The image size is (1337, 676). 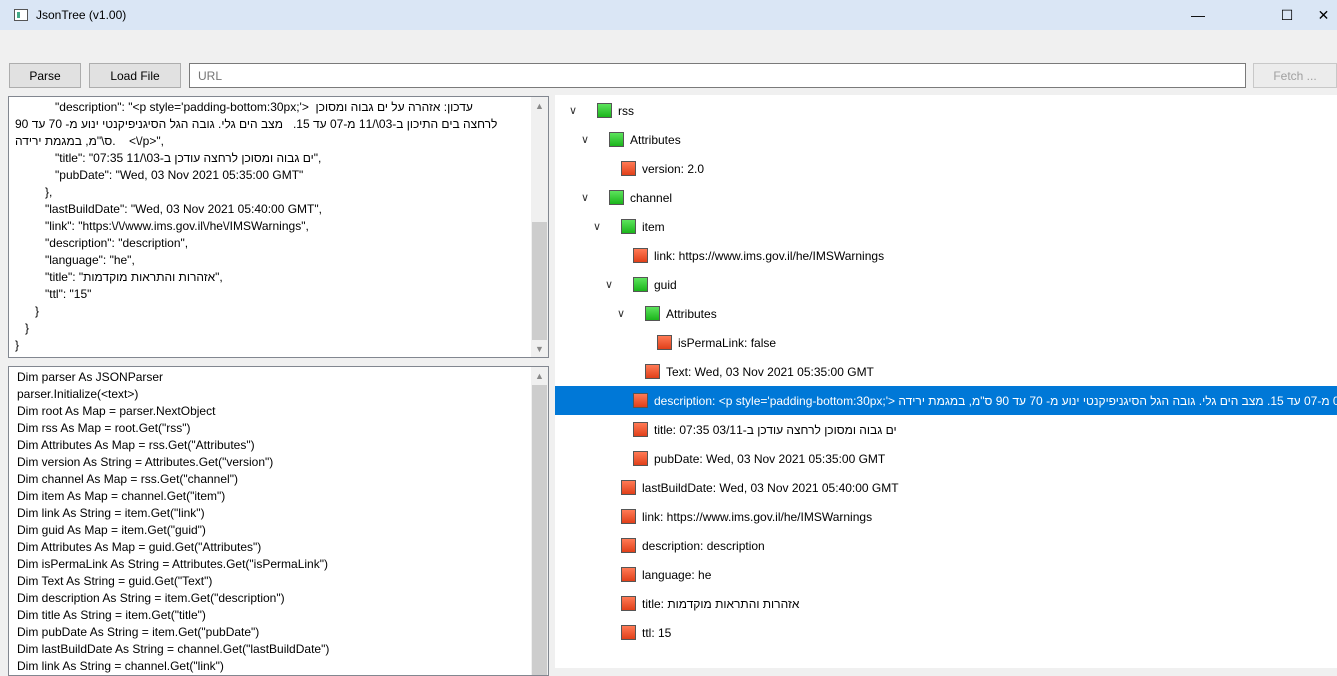 I want to click on parse-button: Parse, so click(x=45, y=75).